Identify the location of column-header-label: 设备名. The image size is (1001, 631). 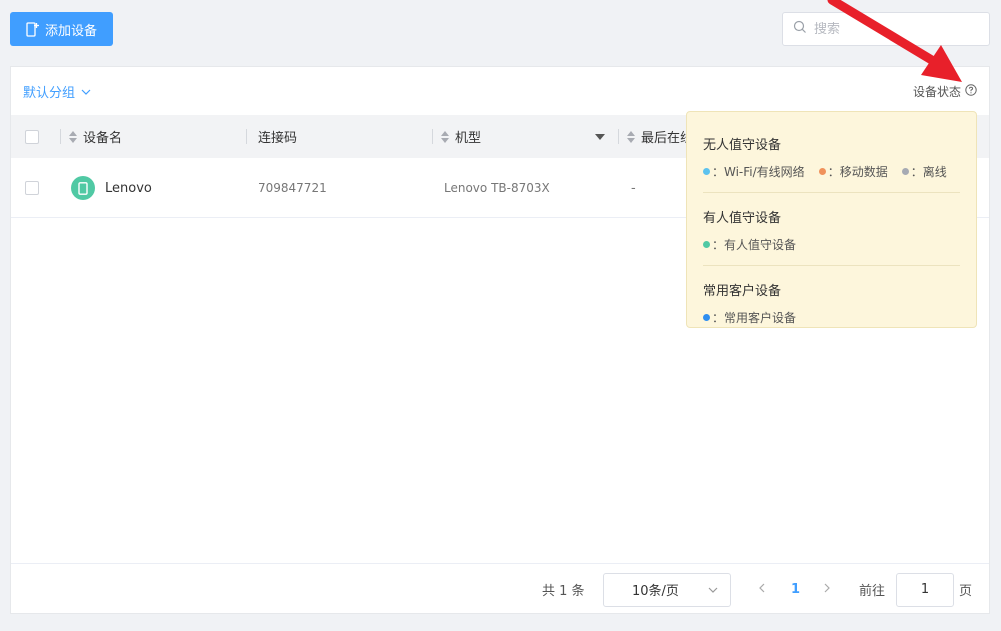
(103, 138).